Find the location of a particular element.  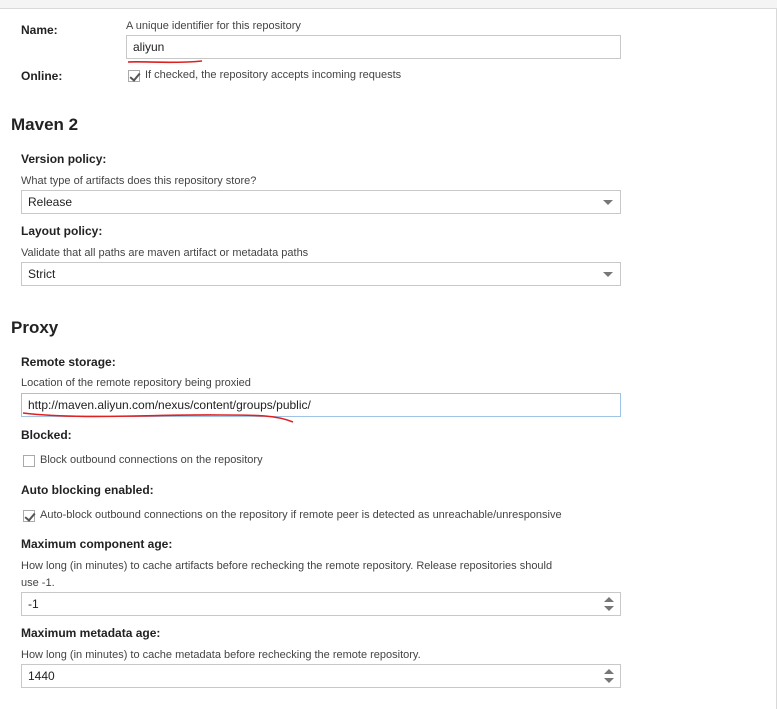

max-component-age-value: -1 is located at coordinates (33, 604).